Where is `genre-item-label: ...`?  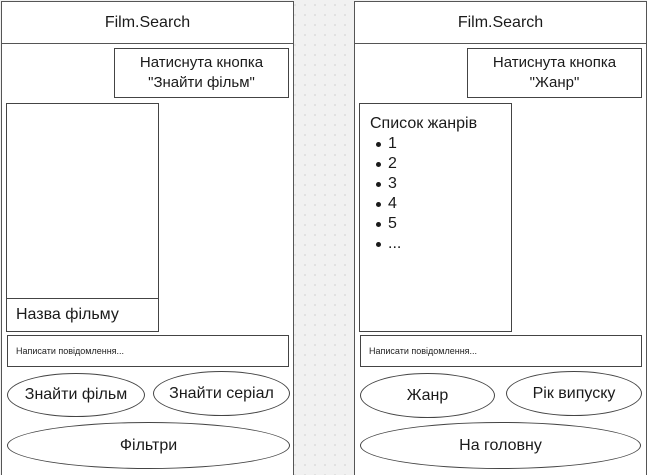 genre-item-label: ... is located at coordinates (395, 243).